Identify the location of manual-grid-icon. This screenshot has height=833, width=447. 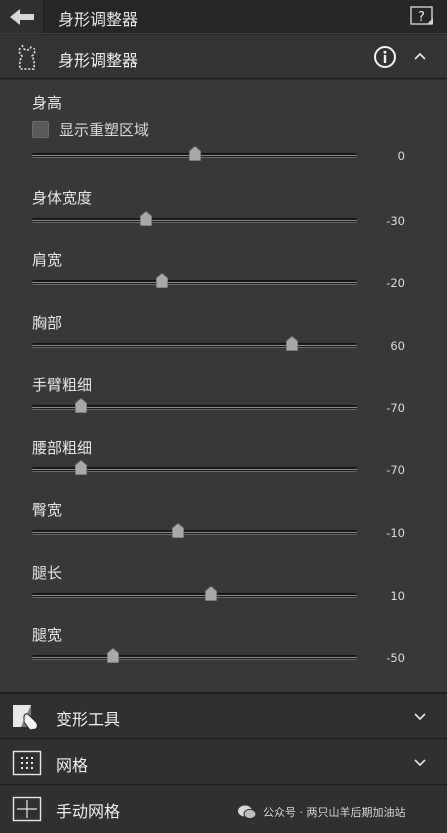
(27, 809).